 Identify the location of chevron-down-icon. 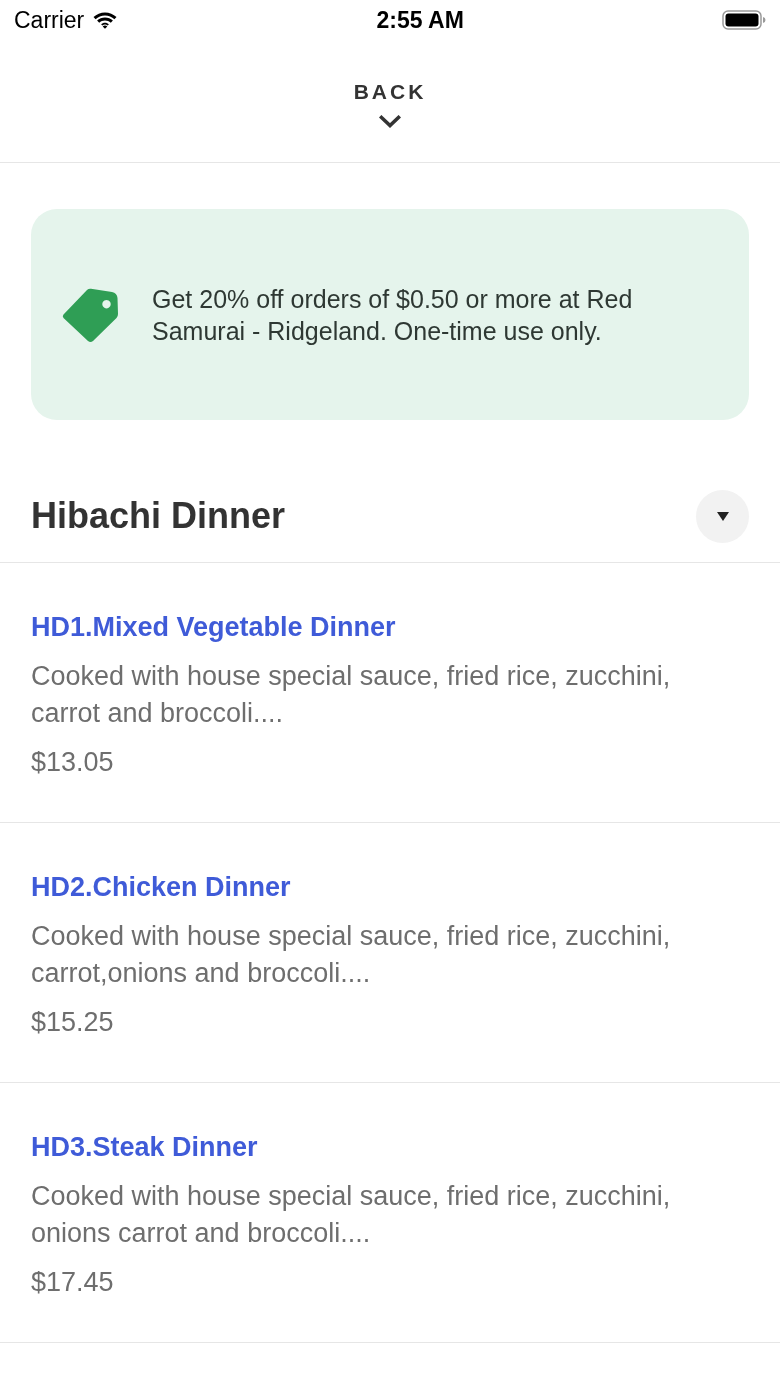
(390, 121).